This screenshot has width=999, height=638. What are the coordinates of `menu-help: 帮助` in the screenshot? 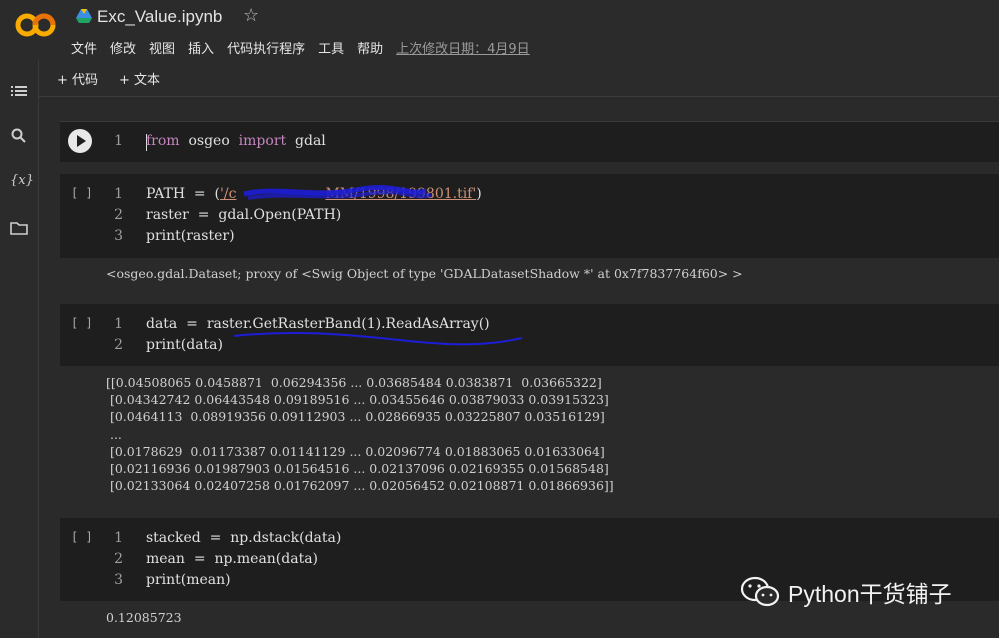 It's located at (370, 47).